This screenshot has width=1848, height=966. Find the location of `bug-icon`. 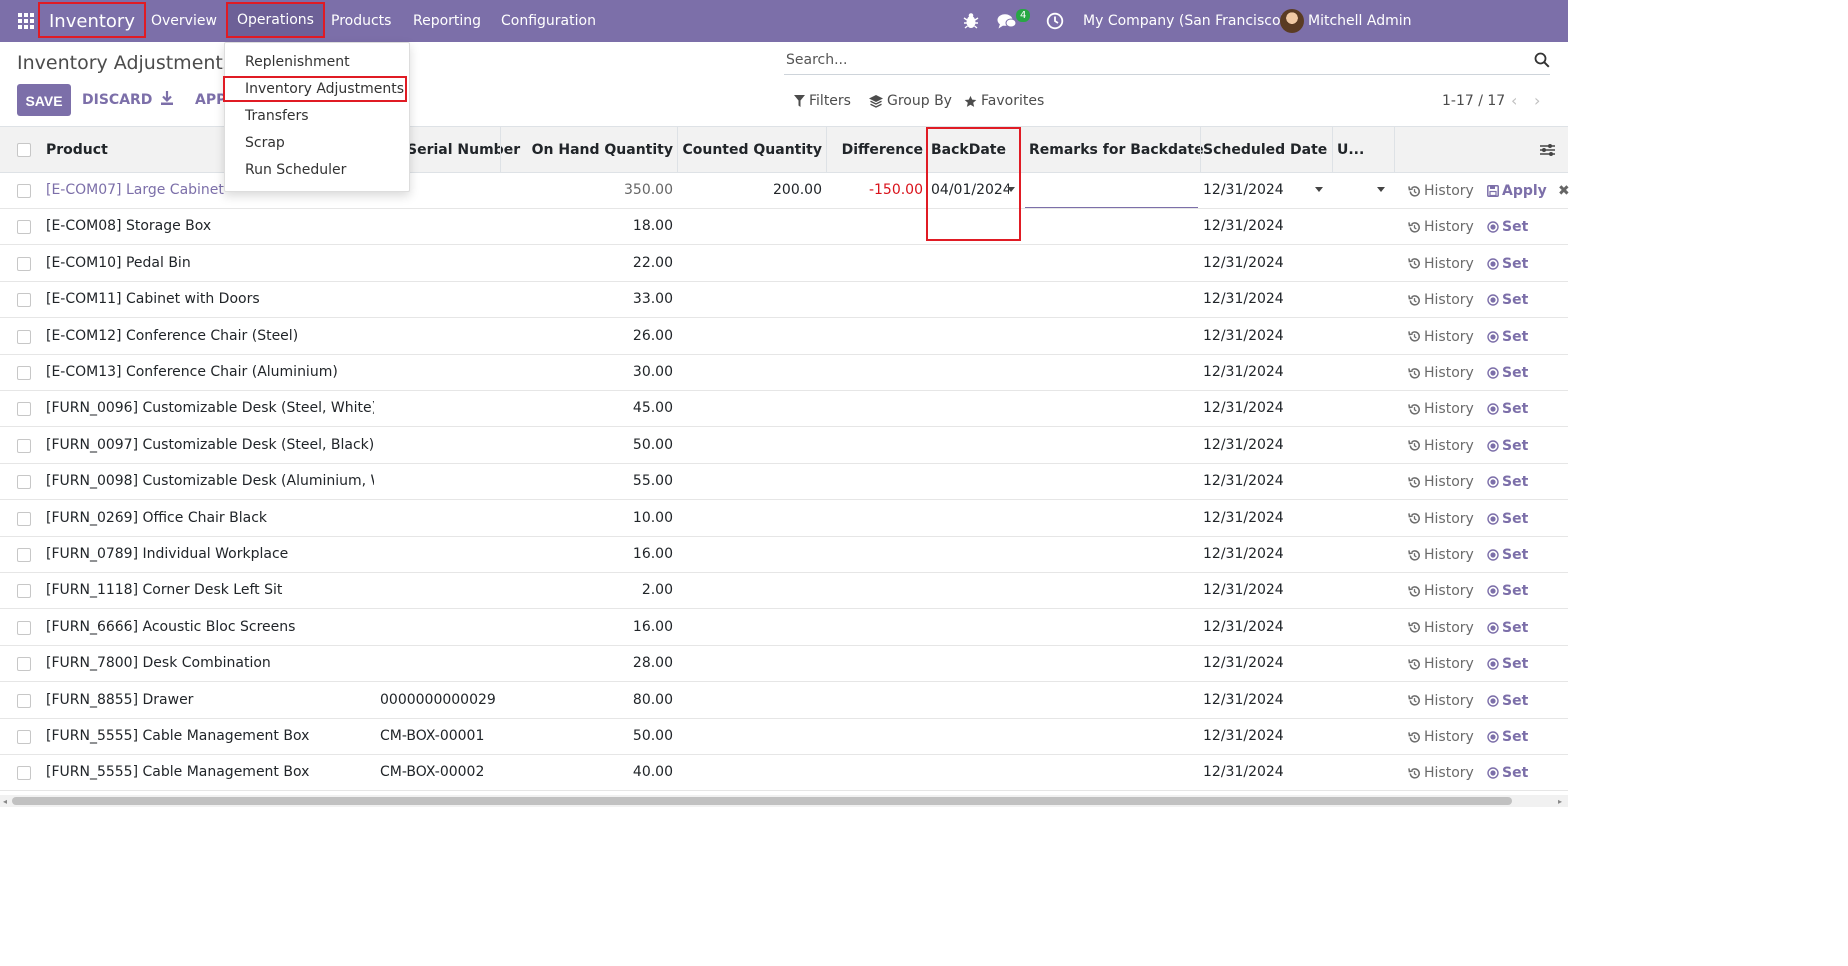

bug-icon is located at coordinates (971, 21).